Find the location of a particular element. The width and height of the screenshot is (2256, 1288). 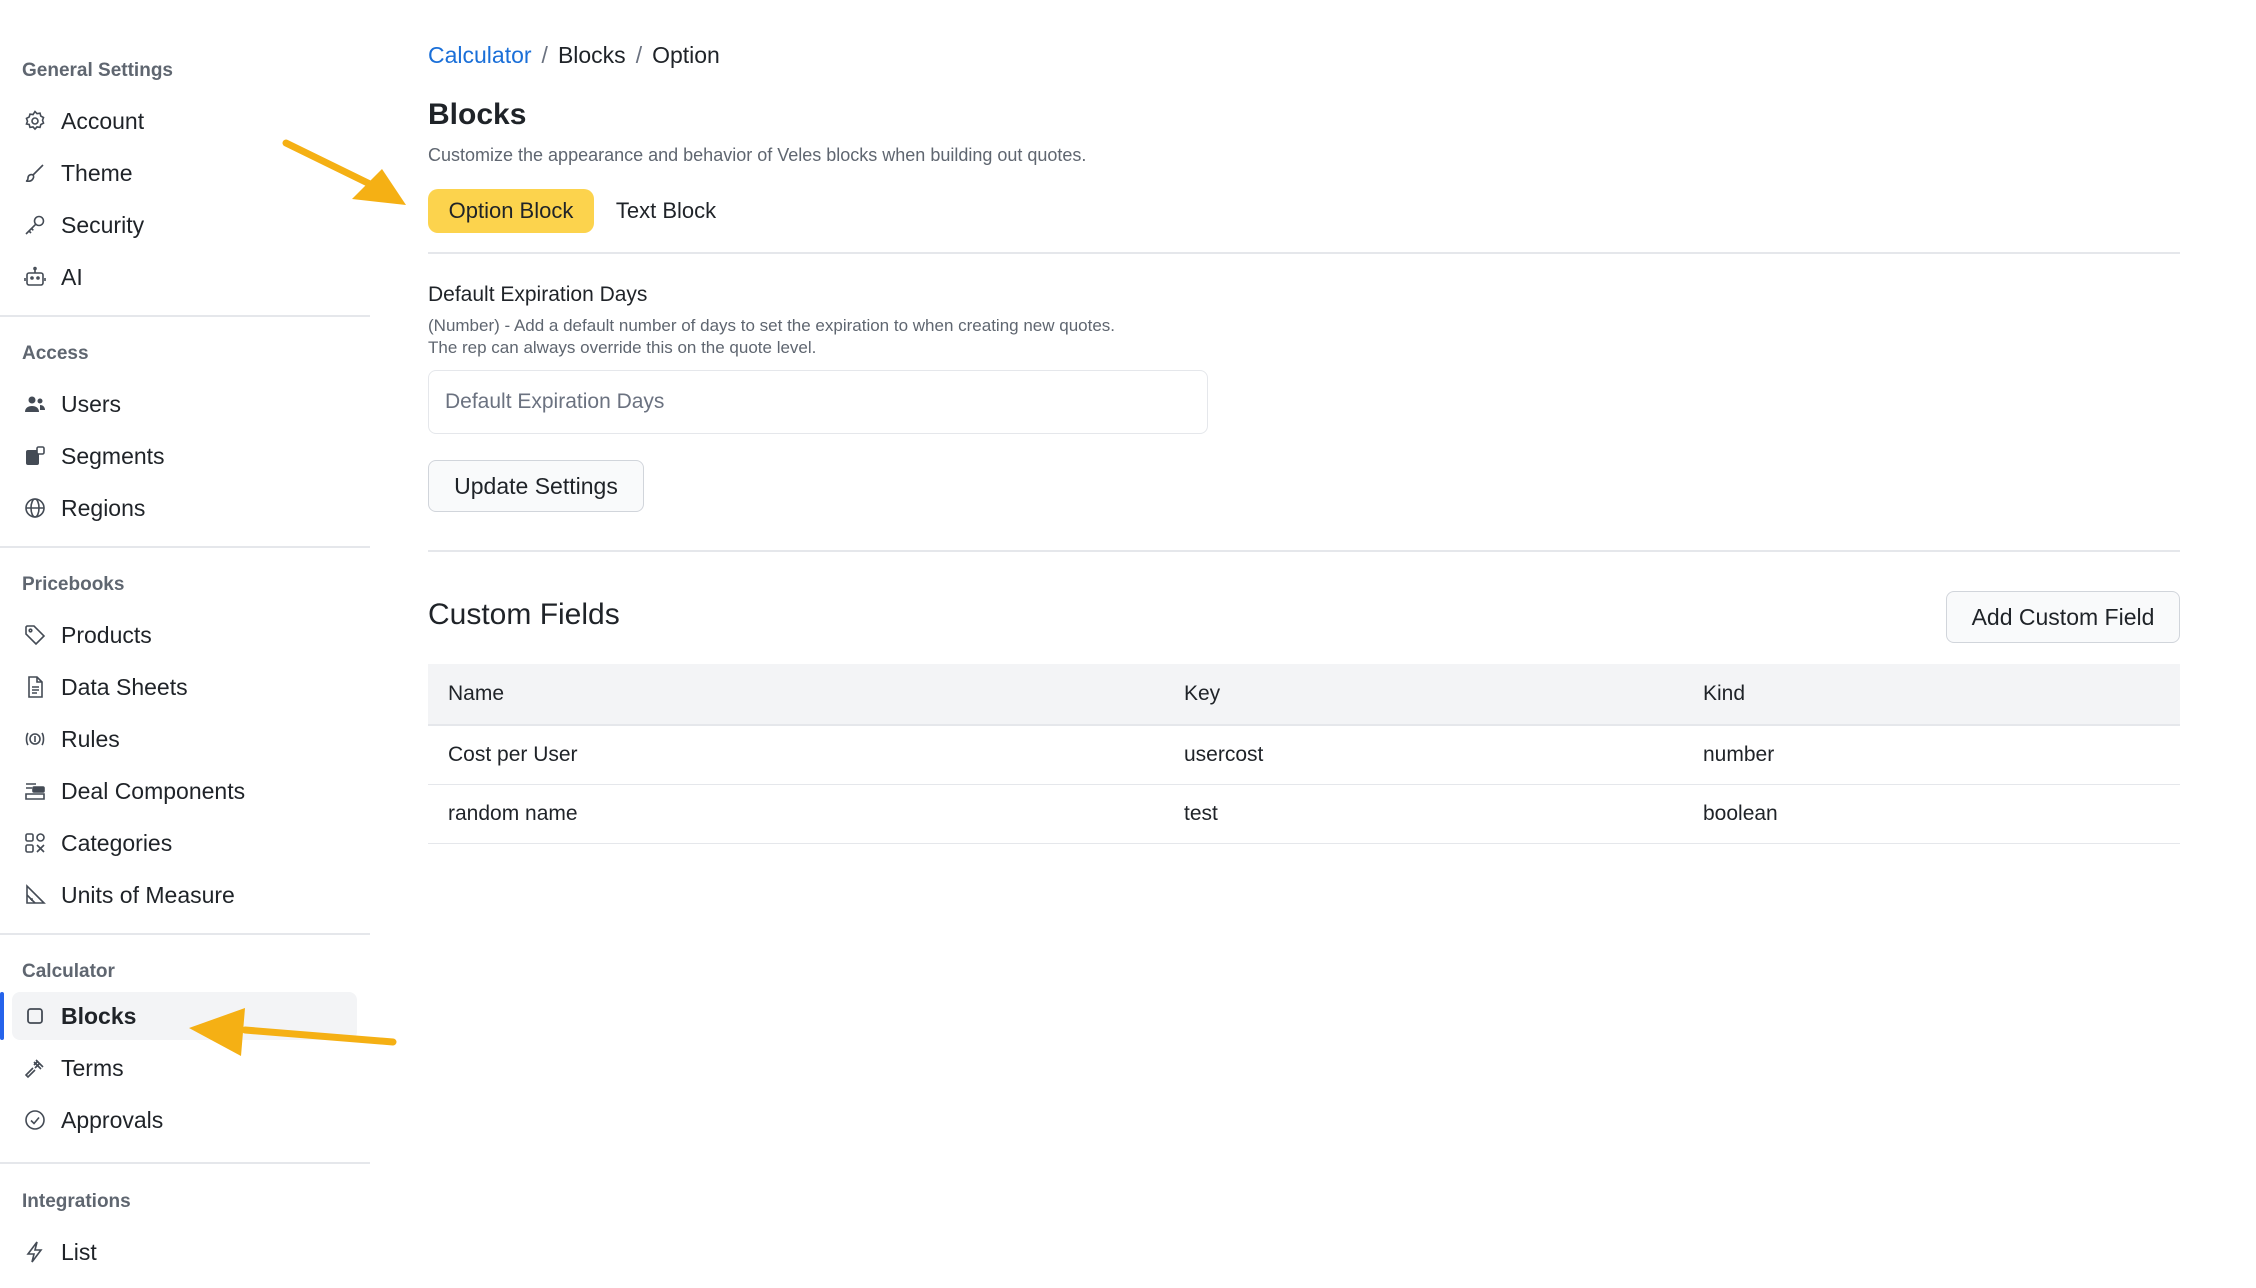

brush-icon is located at coordinates (35, 173).